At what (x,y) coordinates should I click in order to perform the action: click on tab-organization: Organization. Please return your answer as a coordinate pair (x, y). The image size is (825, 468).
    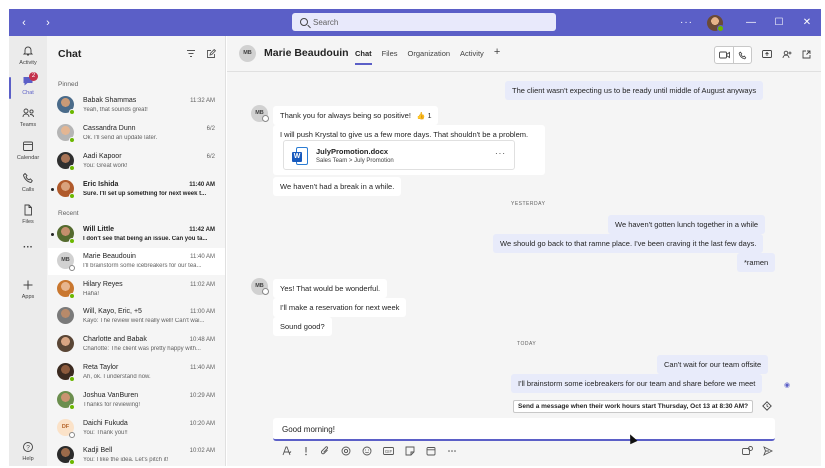
    Looking at the image, I should click on (429, 57).